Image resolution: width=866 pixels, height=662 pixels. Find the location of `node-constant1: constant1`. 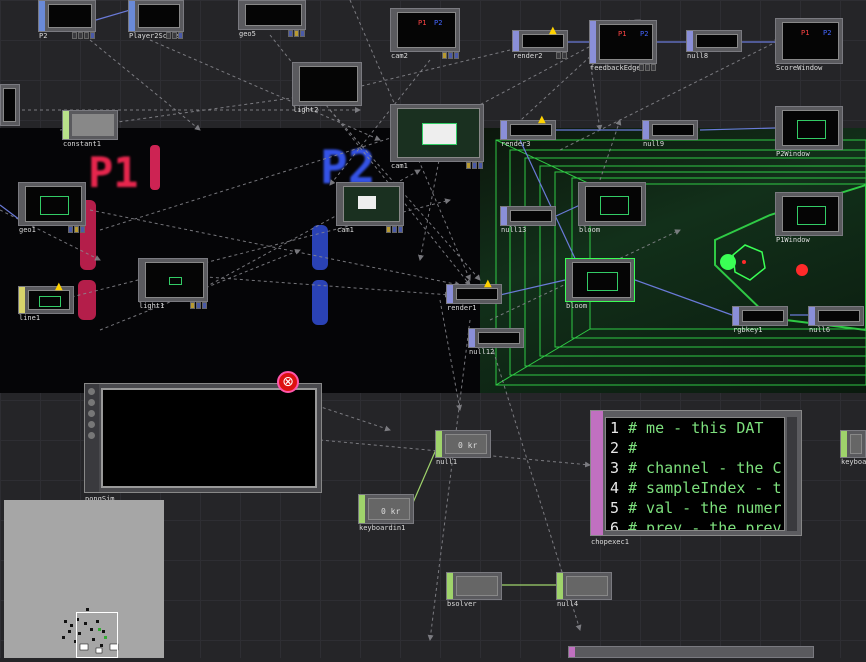

node-constant1: constant1 is located at coordinates (90, 129).